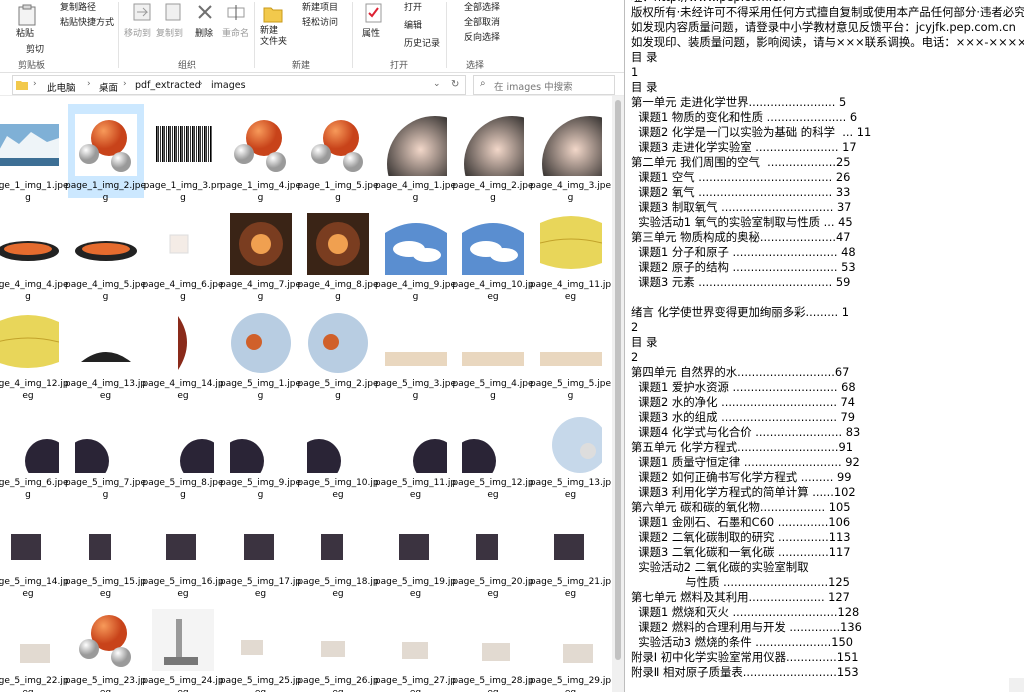  I want to click on file-item: page_5_img_4.jpeg, so click(493, 351).